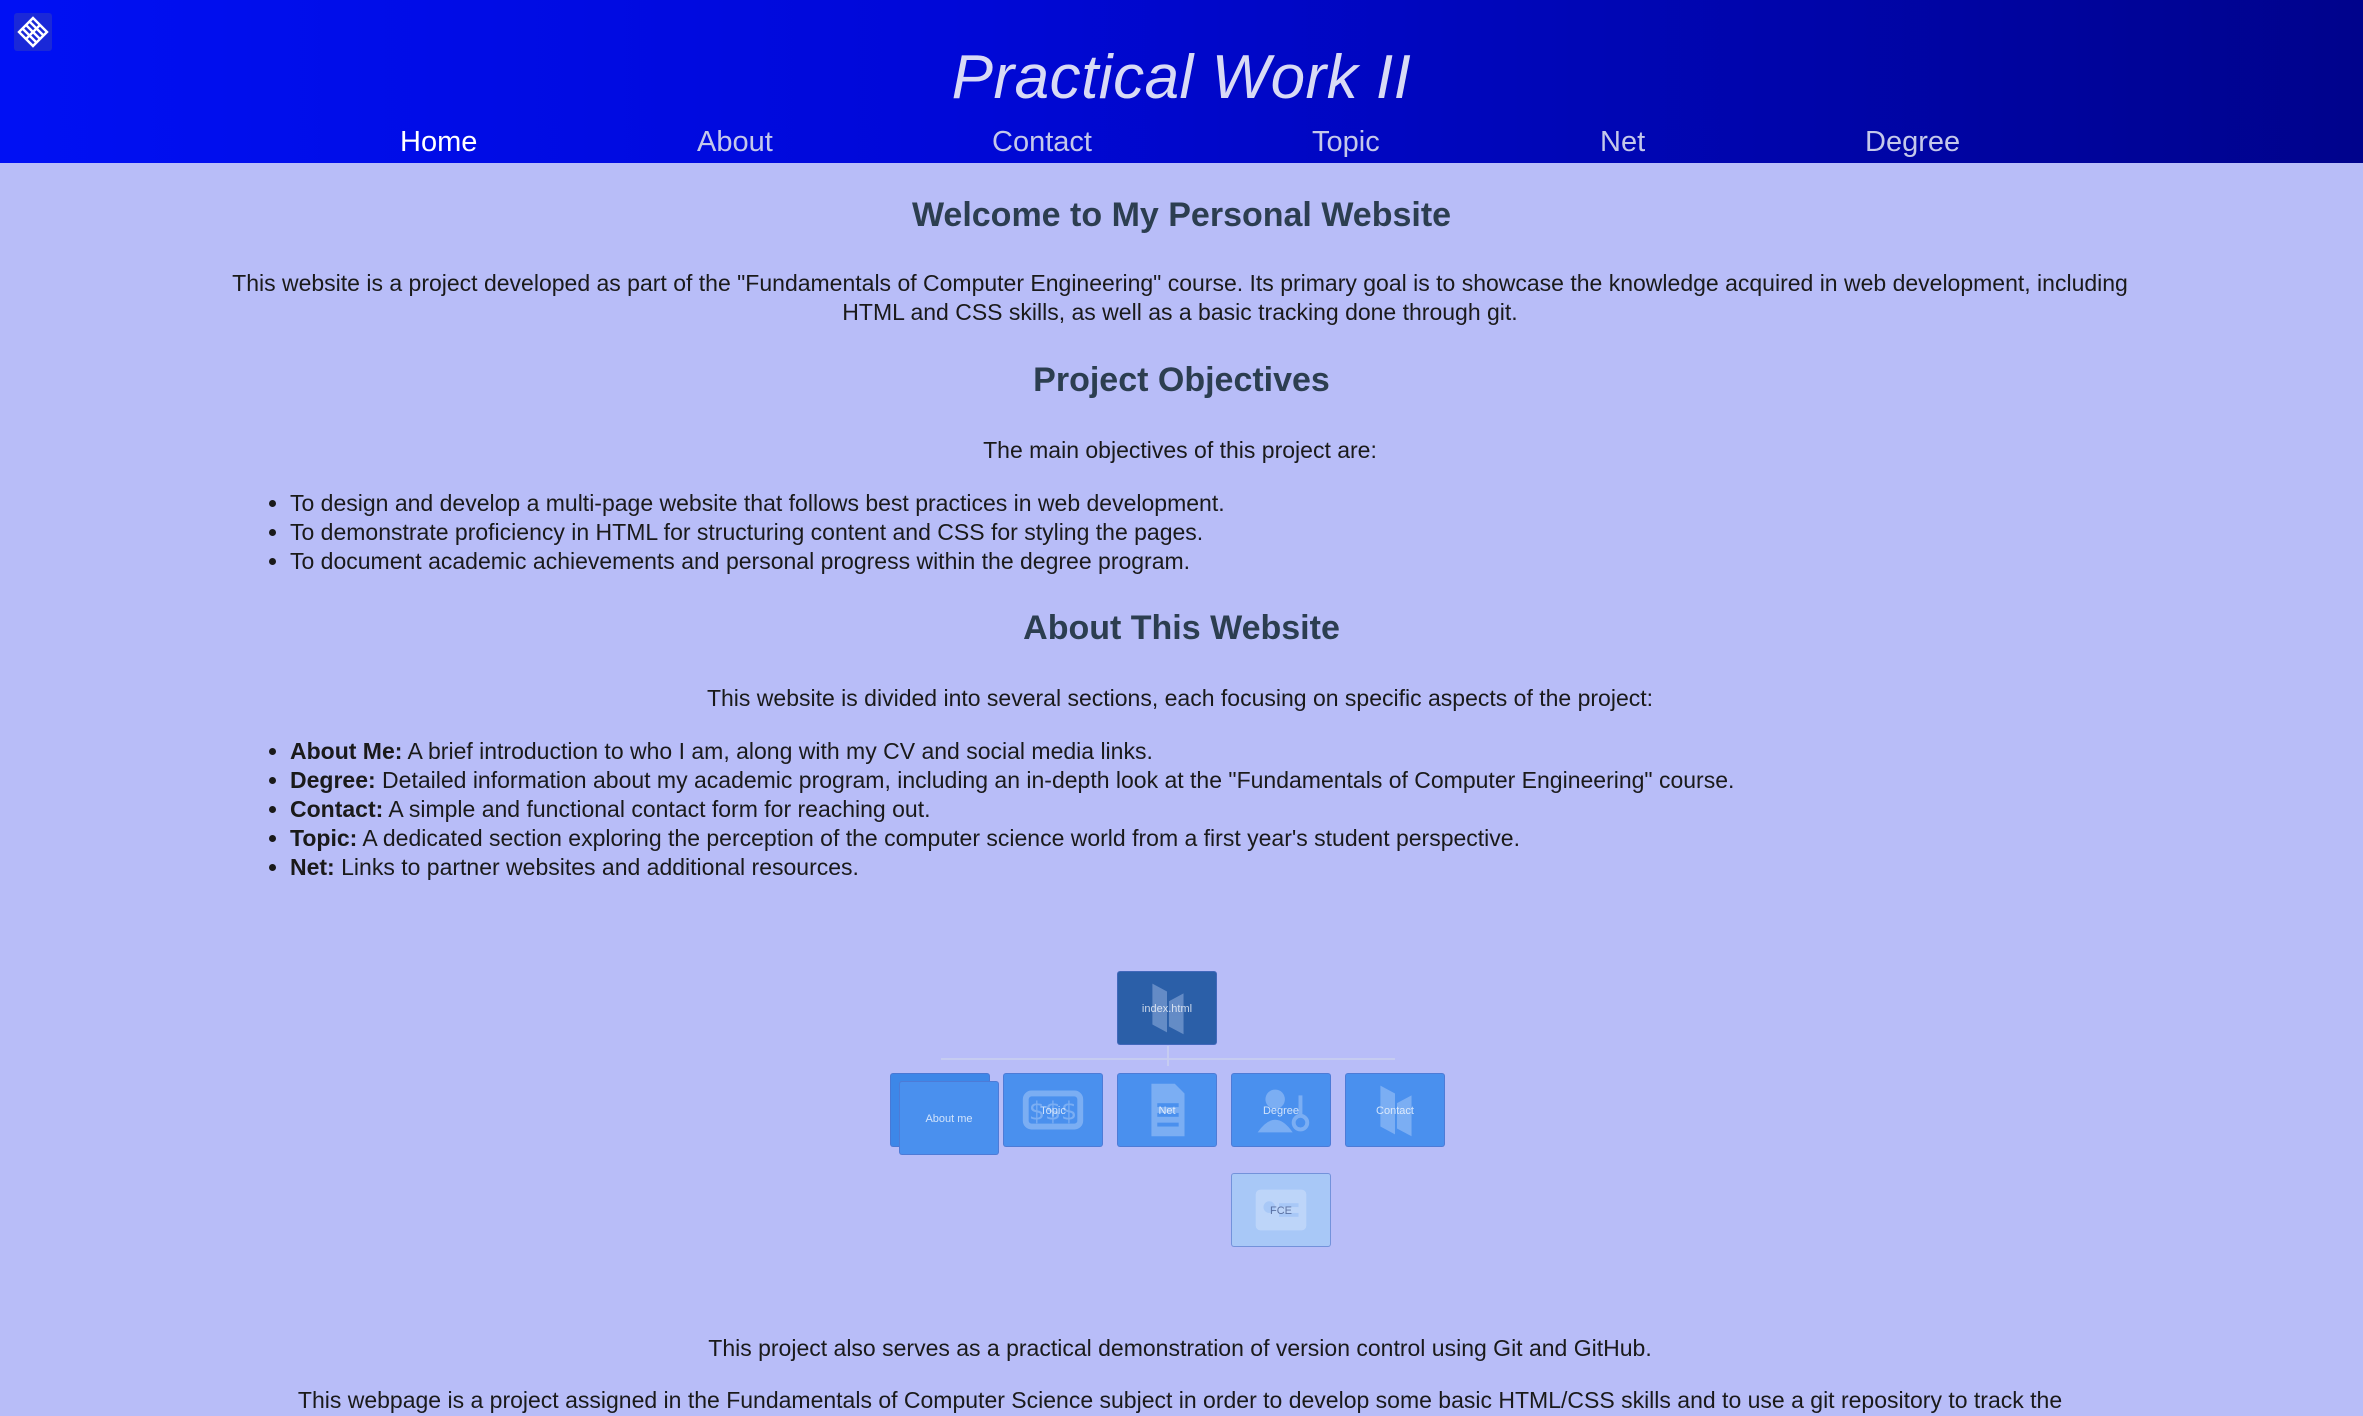 The height and width of the screenshot is (1416, 2363). I want to click on node-label: Degree, so click(1281, 1111).